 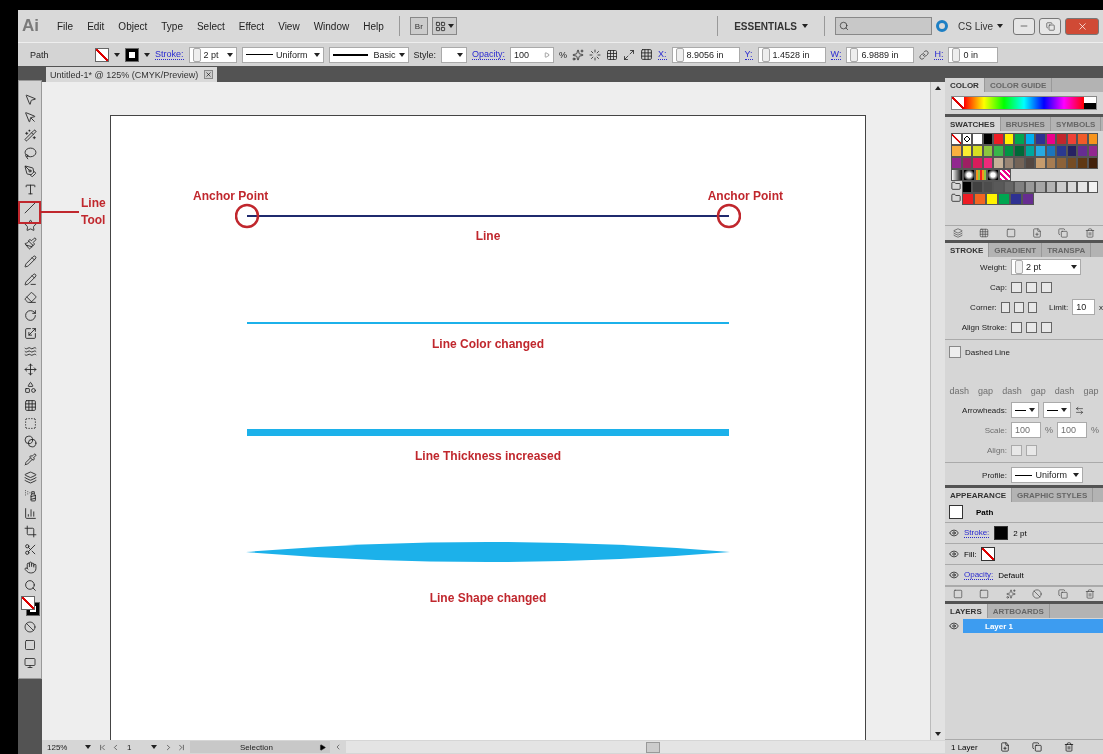 What do you see at coordinates (142, 747) in the screenshot?
I see `artboard-dropdown: 1` at bounding box center [142, 747].